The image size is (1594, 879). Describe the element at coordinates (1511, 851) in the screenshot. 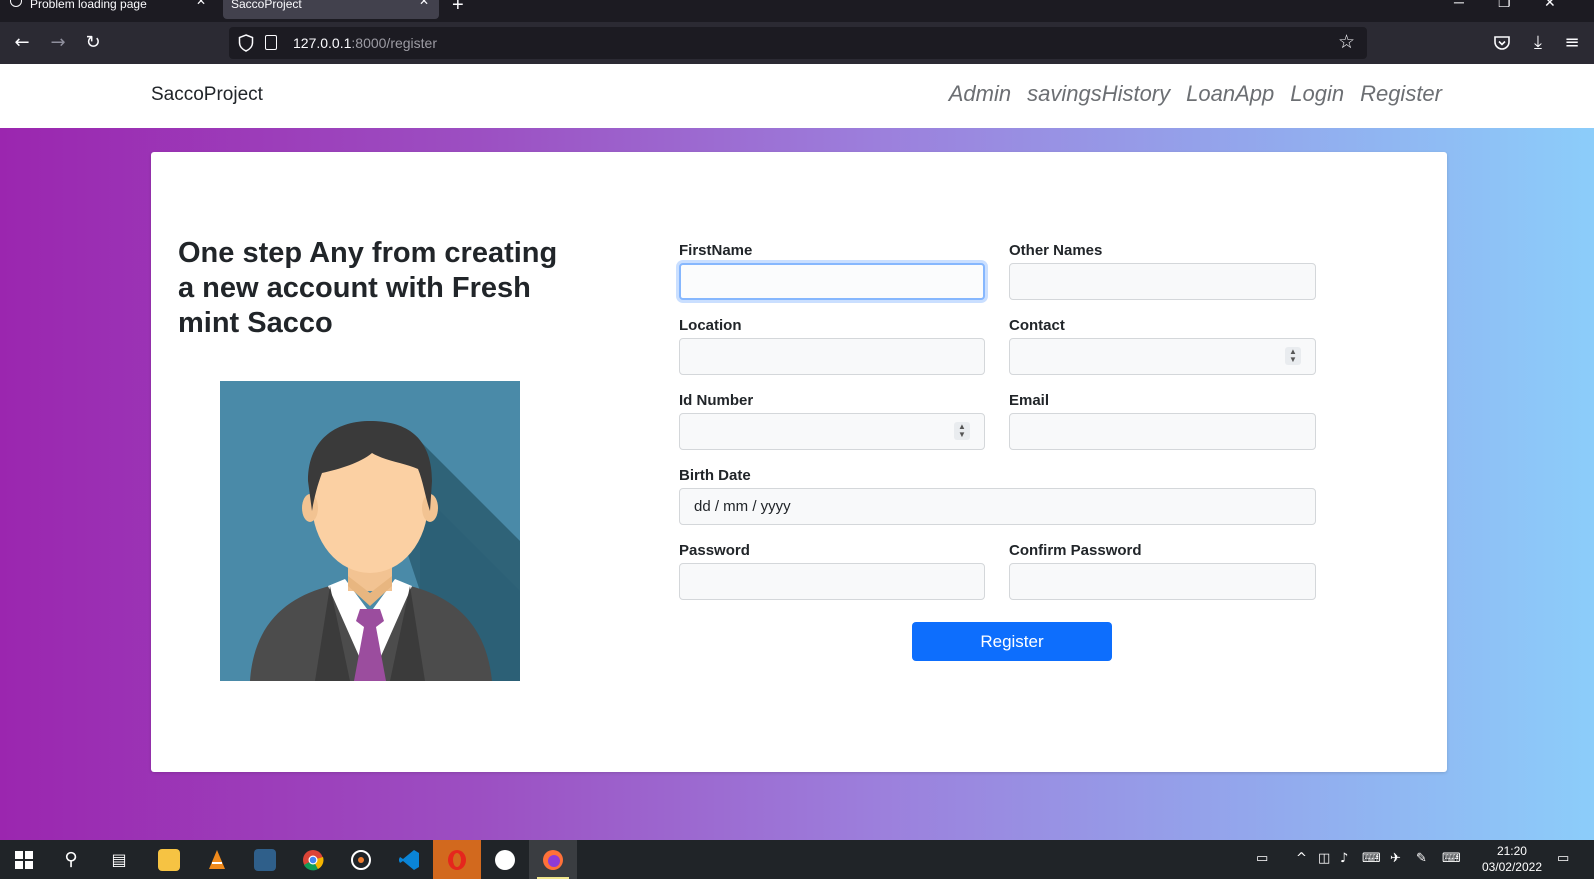

I see `clock-time: 21:20` at that location.